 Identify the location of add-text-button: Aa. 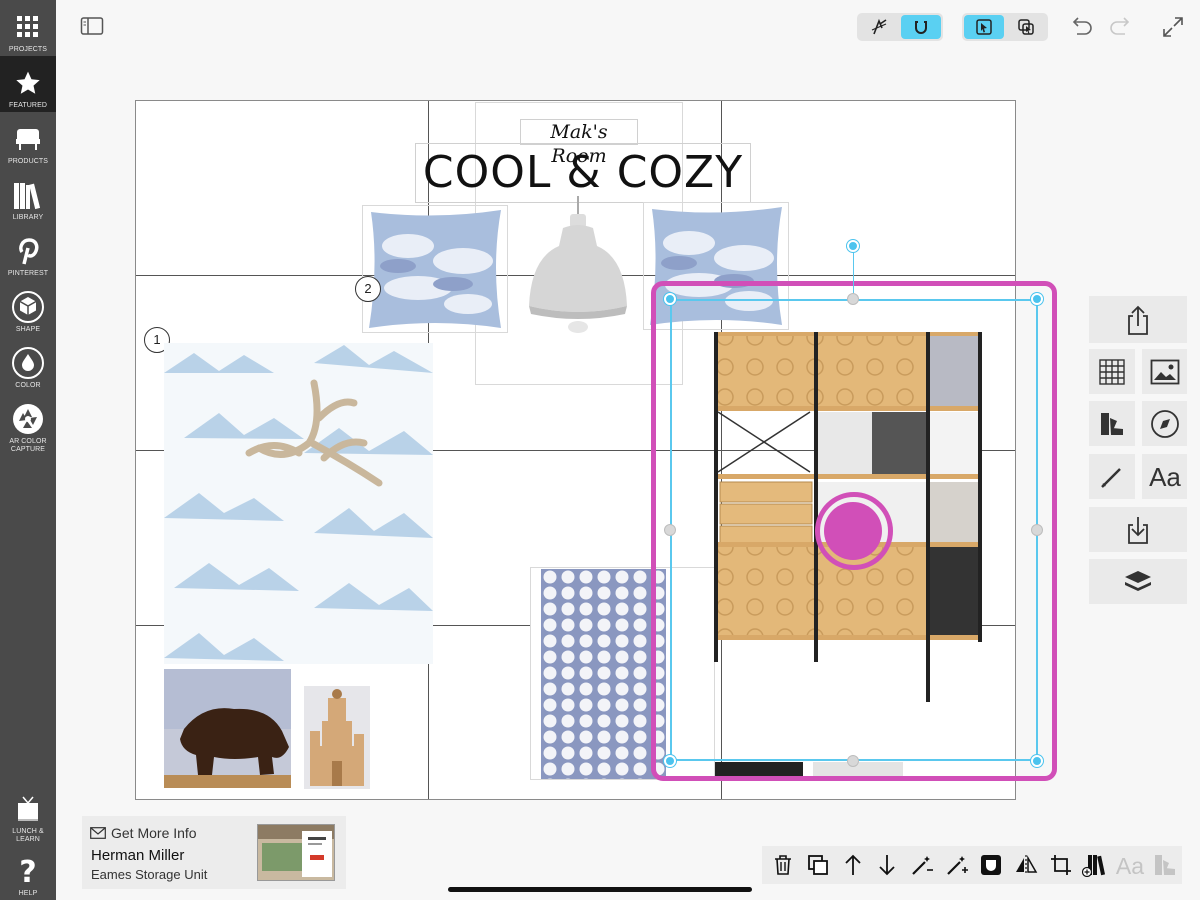
(1164, 476).